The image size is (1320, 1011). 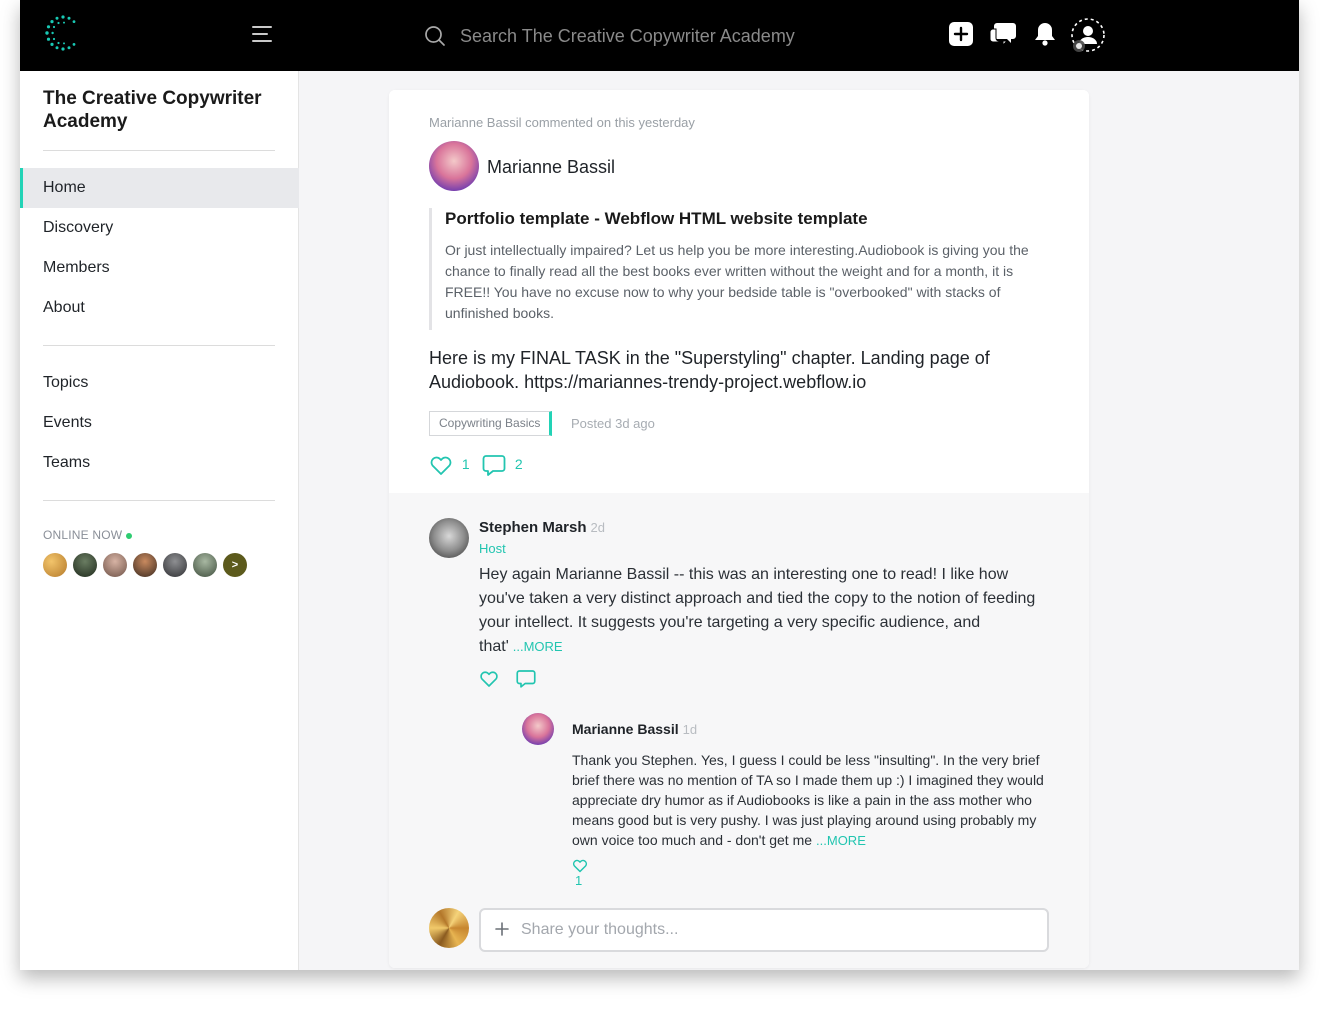 What do you see at coordinates (690, 729) in the screenshot?
I see `reply-time: 1d` at bounding box center [690, 729].